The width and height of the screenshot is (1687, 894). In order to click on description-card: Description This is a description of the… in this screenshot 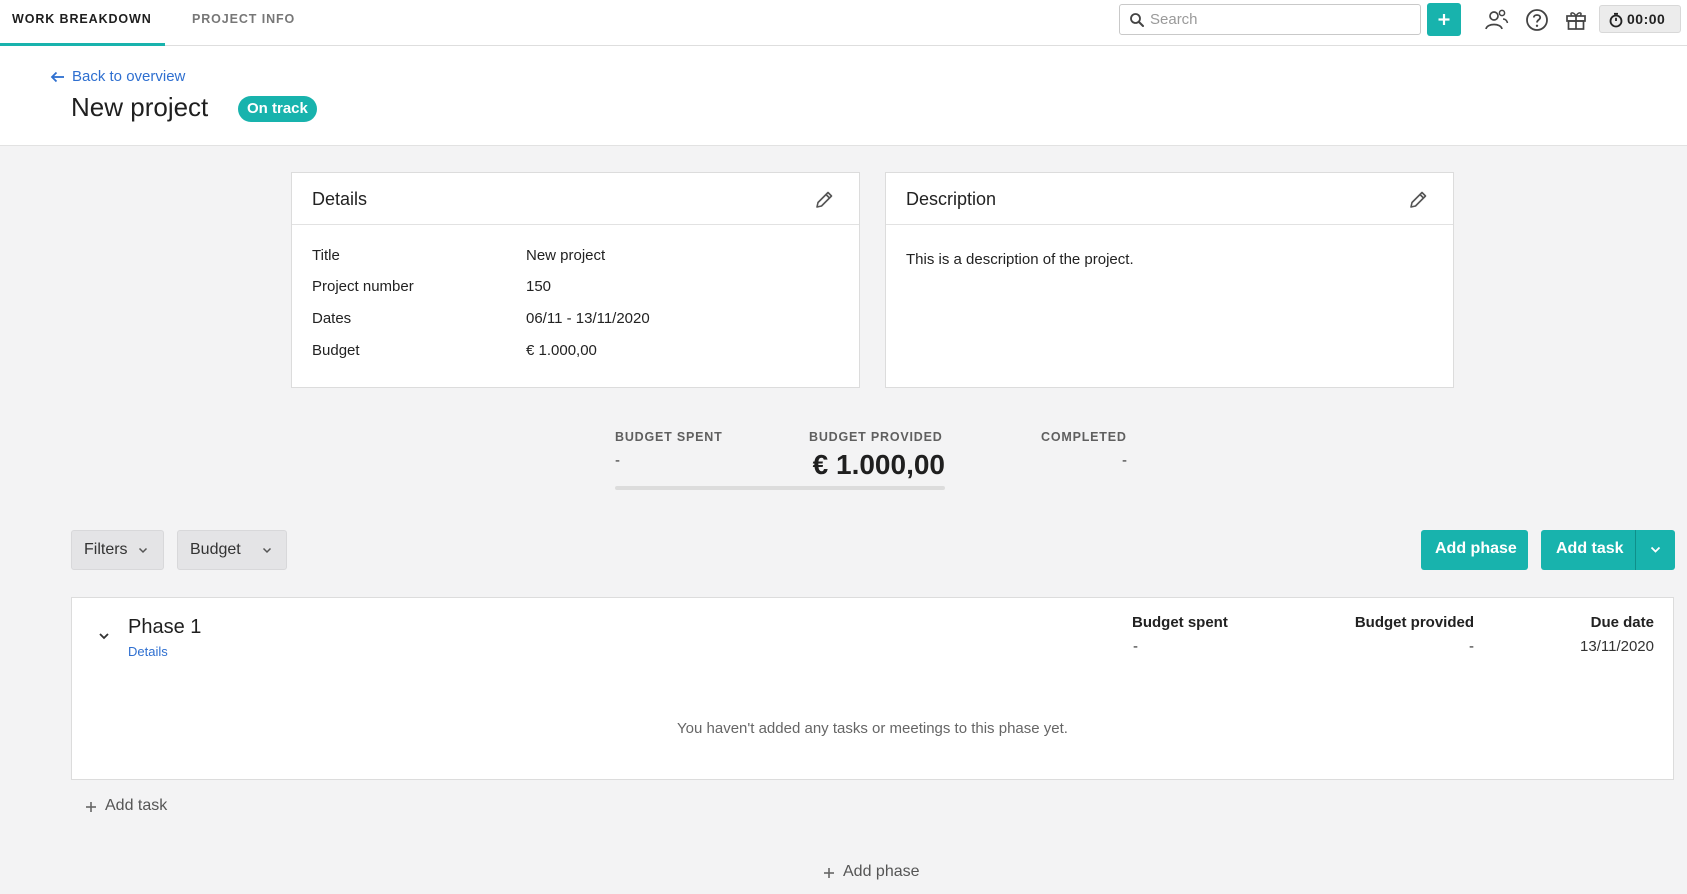, I will do `click(1169, 280)`.